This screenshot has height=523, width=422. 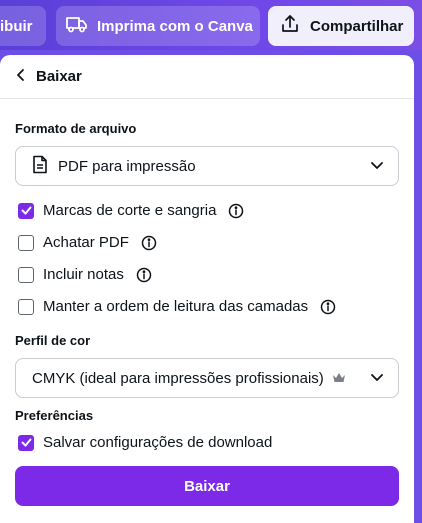 I want to click on option-flatten-pdf: Achatar PDF, so click(x=87, y=242).